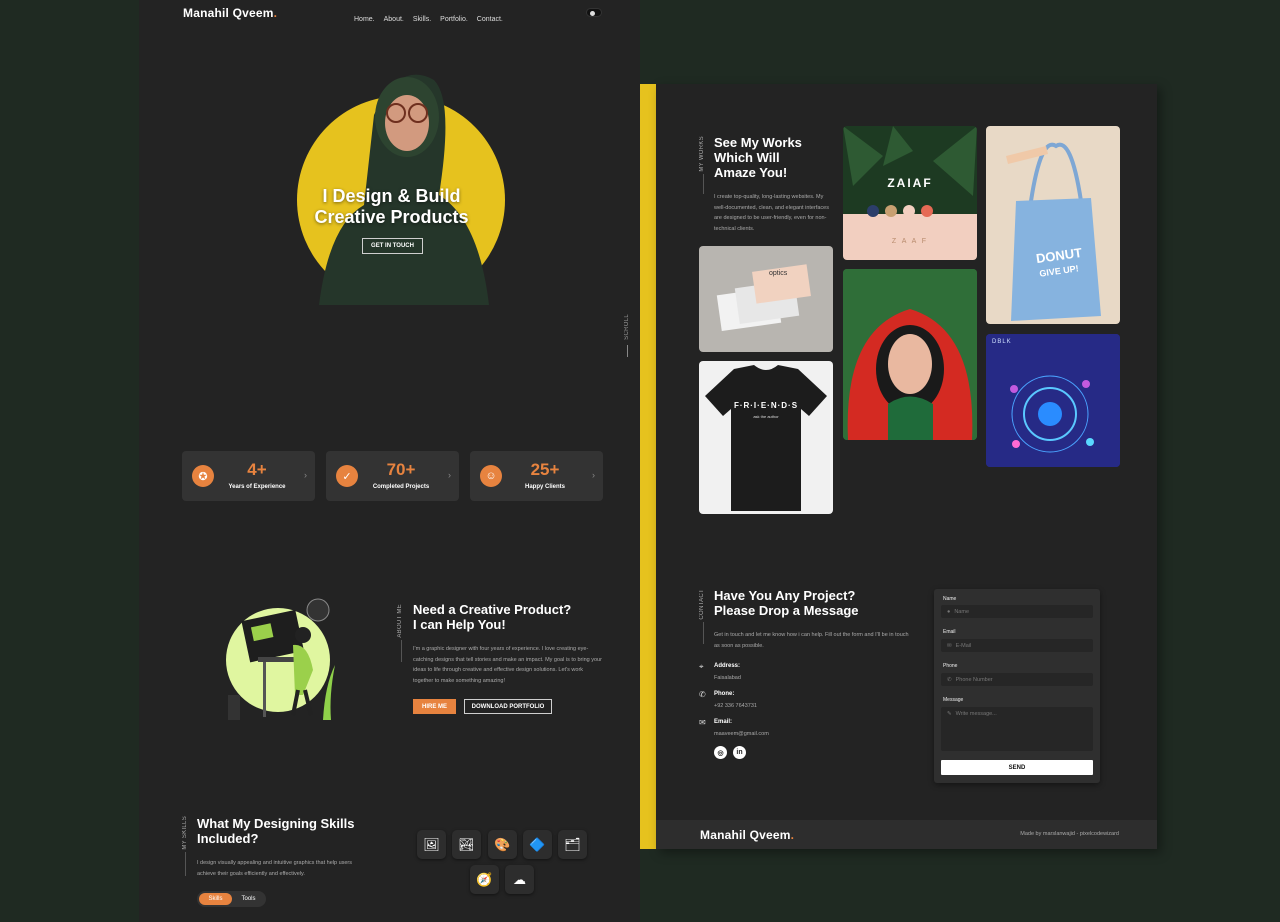  I want to click on desk-leg, so click(264, 689).